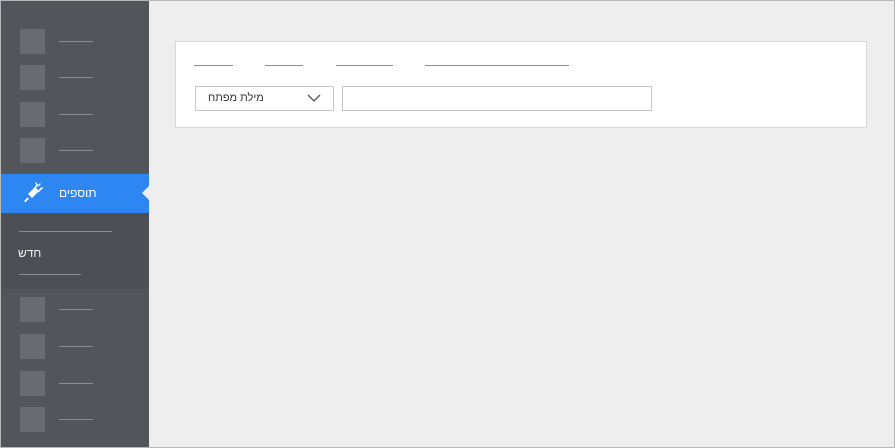 The width and height of the screenshot is (895, 448). What do you see at coordinates (497, 98) in the screenshot?
I see `search-input` at bounding box center [497, 98].